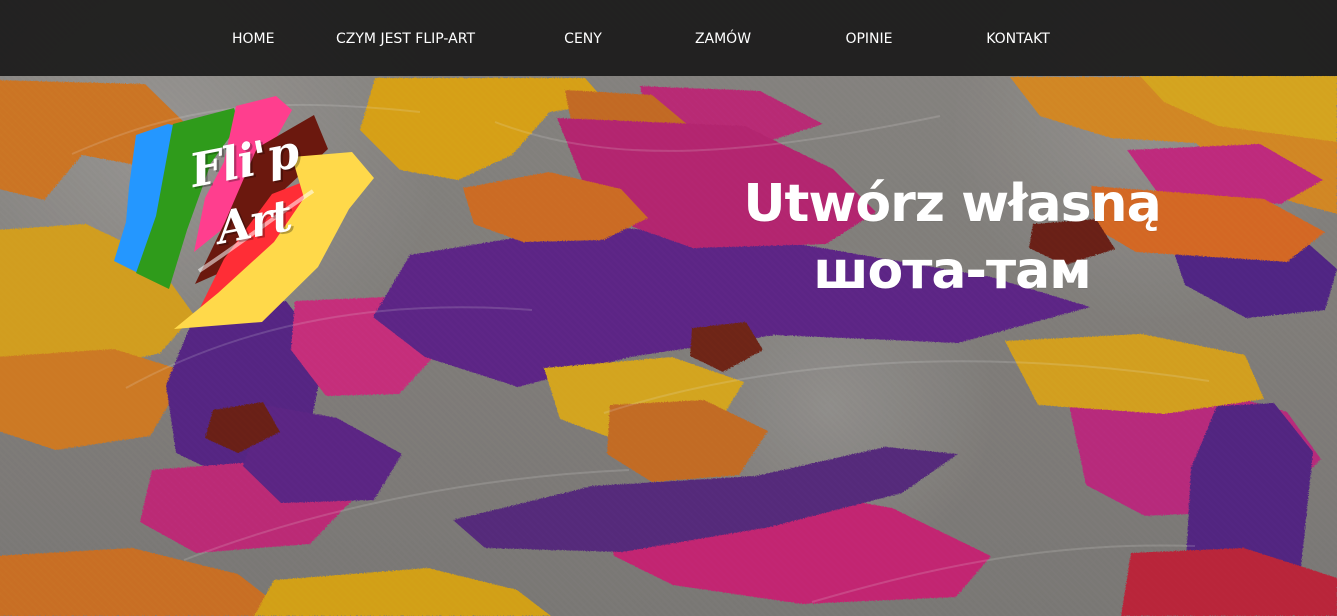 The width and height of the screenshot is (1337, 616). I want to click on hero-title: Utwórz własną шота-там, so click(952, 238).